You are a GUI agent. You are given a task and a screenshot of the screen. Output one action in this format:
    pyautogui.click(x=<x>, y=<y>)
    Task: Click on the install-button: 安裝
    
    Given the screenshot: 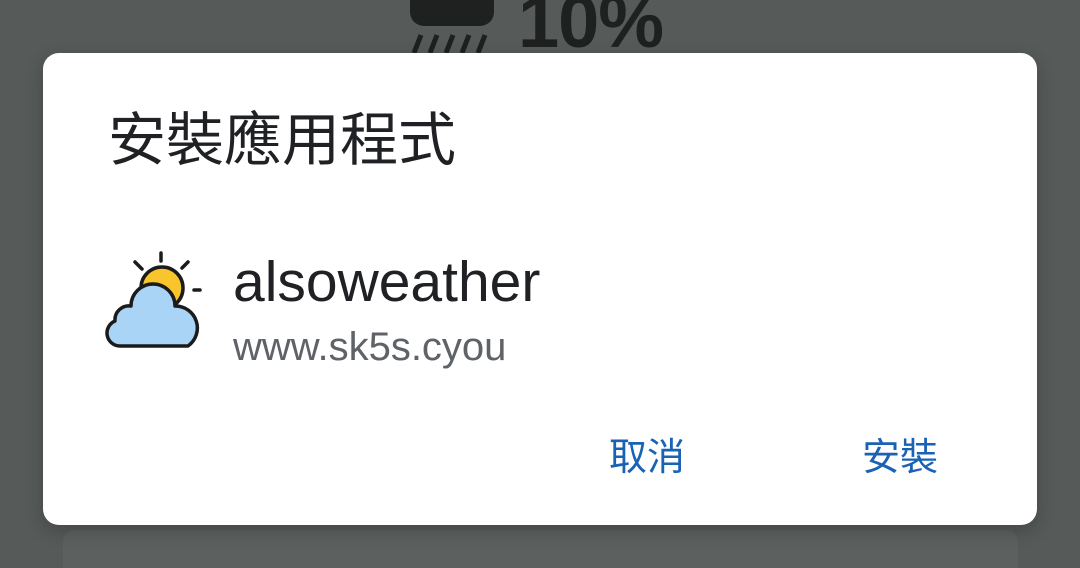 What is the action you would take?
    pyautogui.click(x=900, y=457)
    